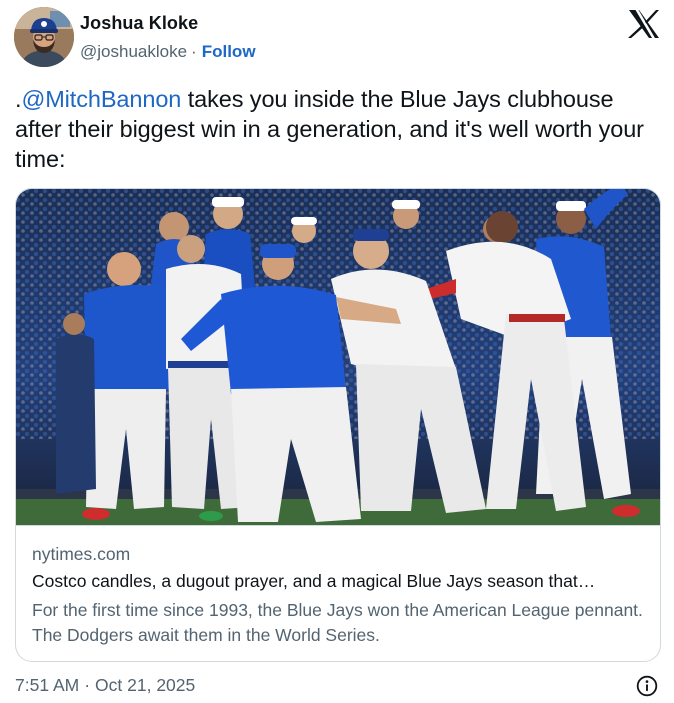  What do you see at coordinates (44, 37) in the screenshot?
I see `author-avatar` at bounding box center [44, 37].